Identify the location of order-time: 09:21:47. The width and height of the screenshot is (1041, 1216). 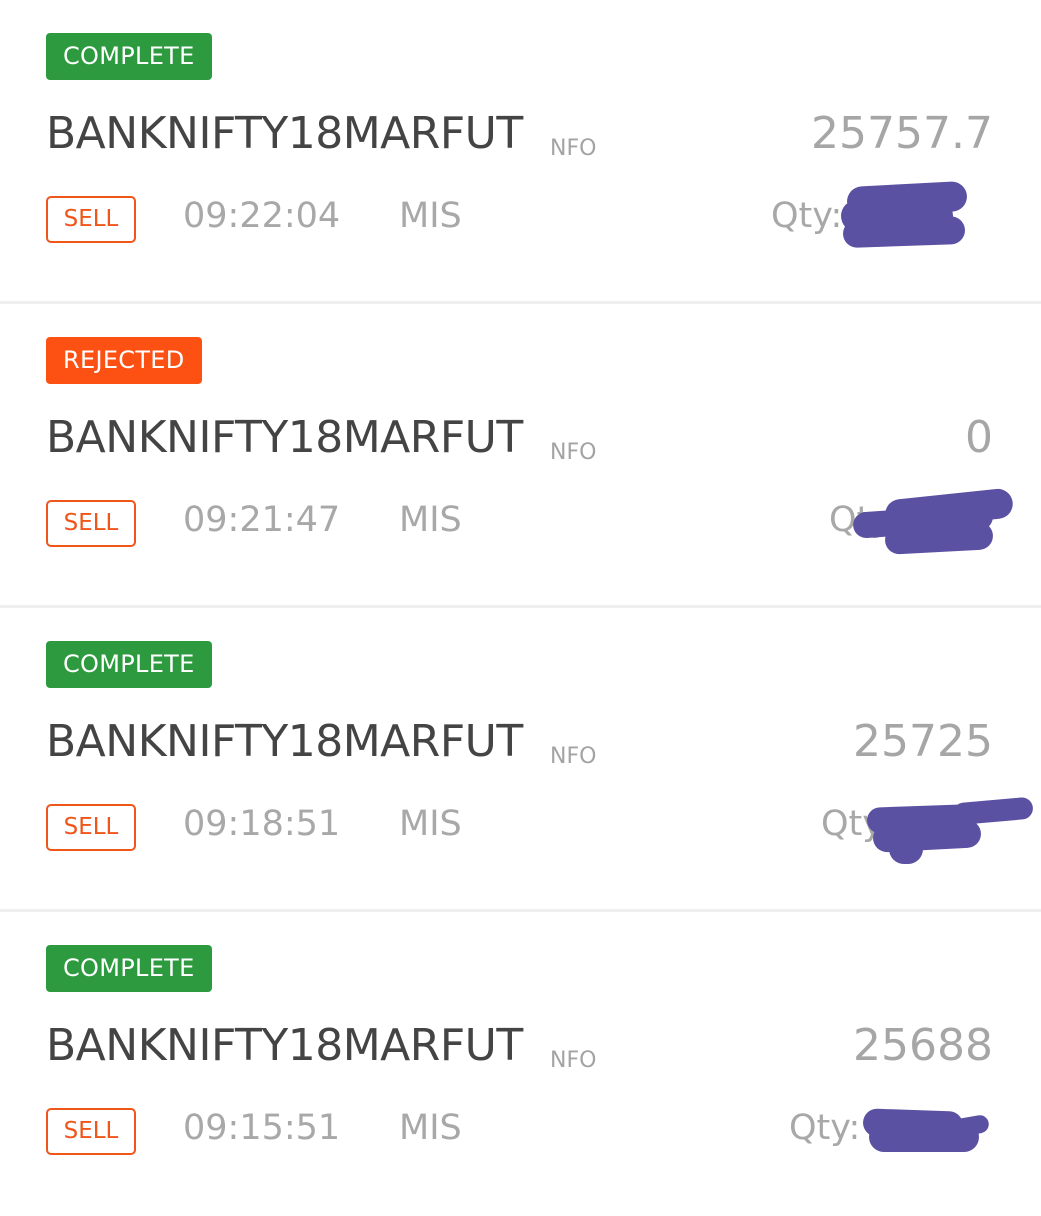
(262, 520).